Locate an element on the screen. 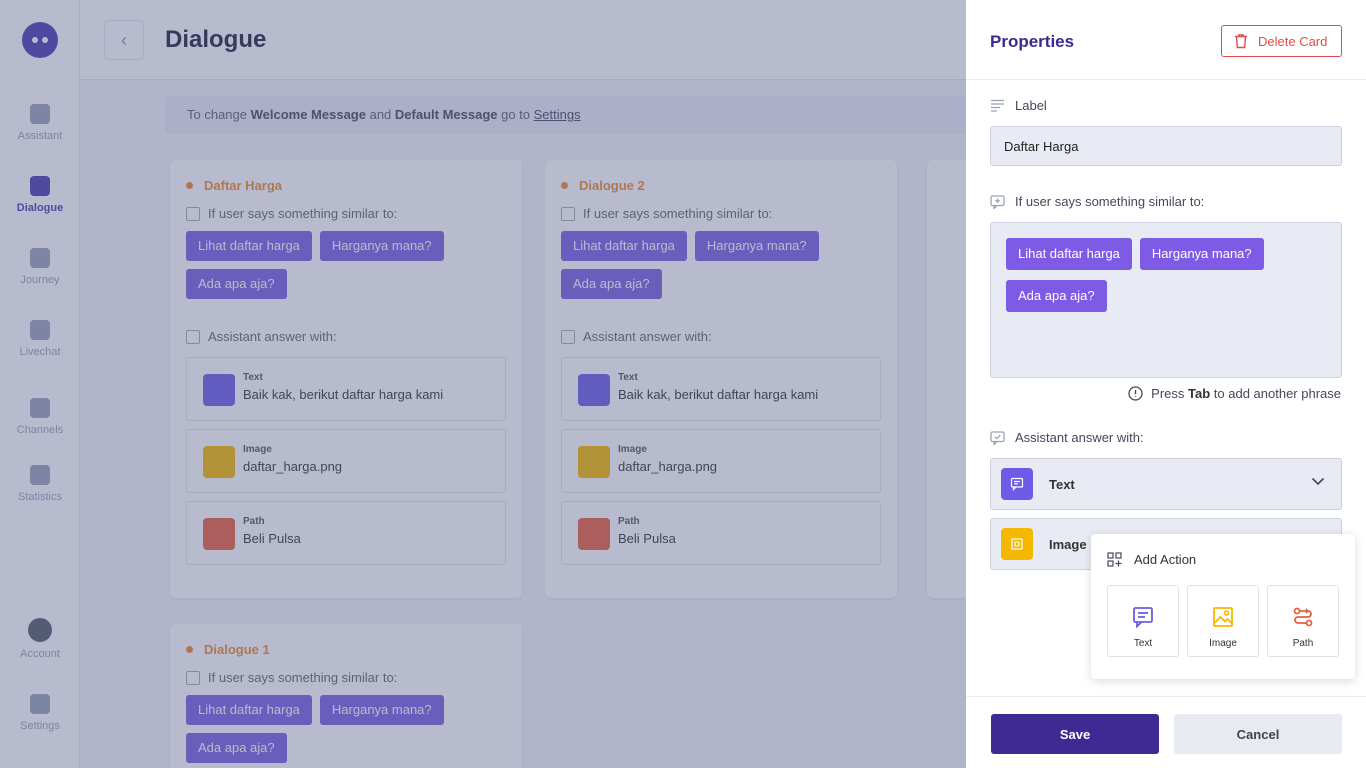 This screenshot has height=768, width=1366. phrase-hint: Press Tab to add another phrase is located at coordinates (1234, 393).